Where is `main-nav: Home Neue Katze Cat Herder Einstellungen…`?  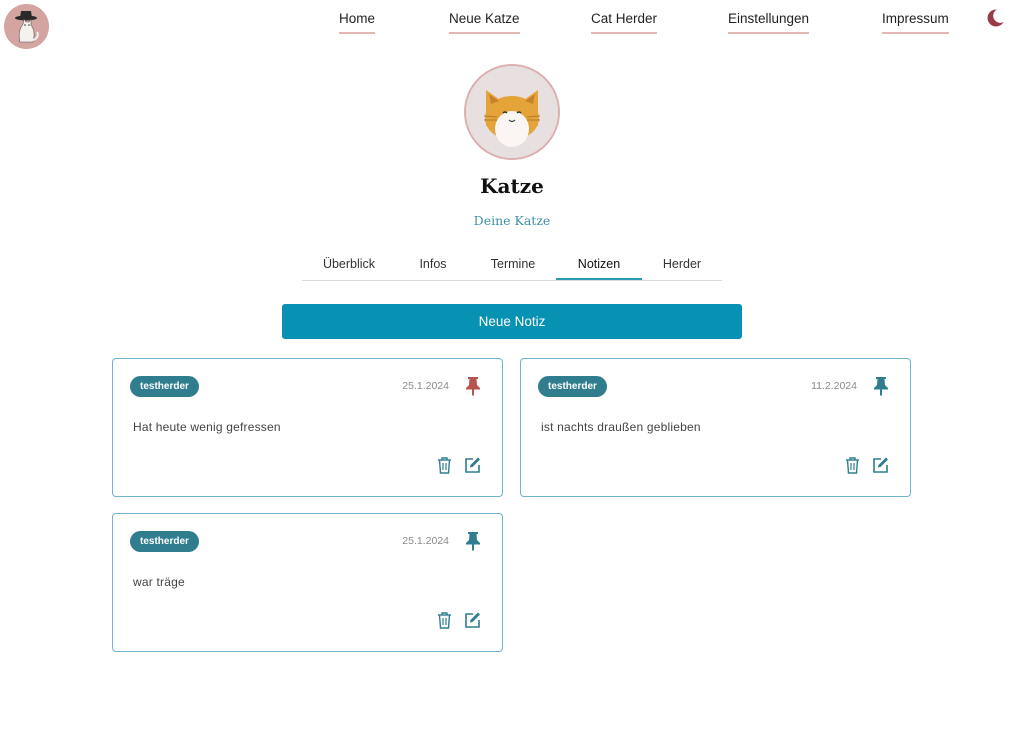
main-nav: Home Neue Katze Cat Herder Einstellungen… is located at coordinates (512, 20).